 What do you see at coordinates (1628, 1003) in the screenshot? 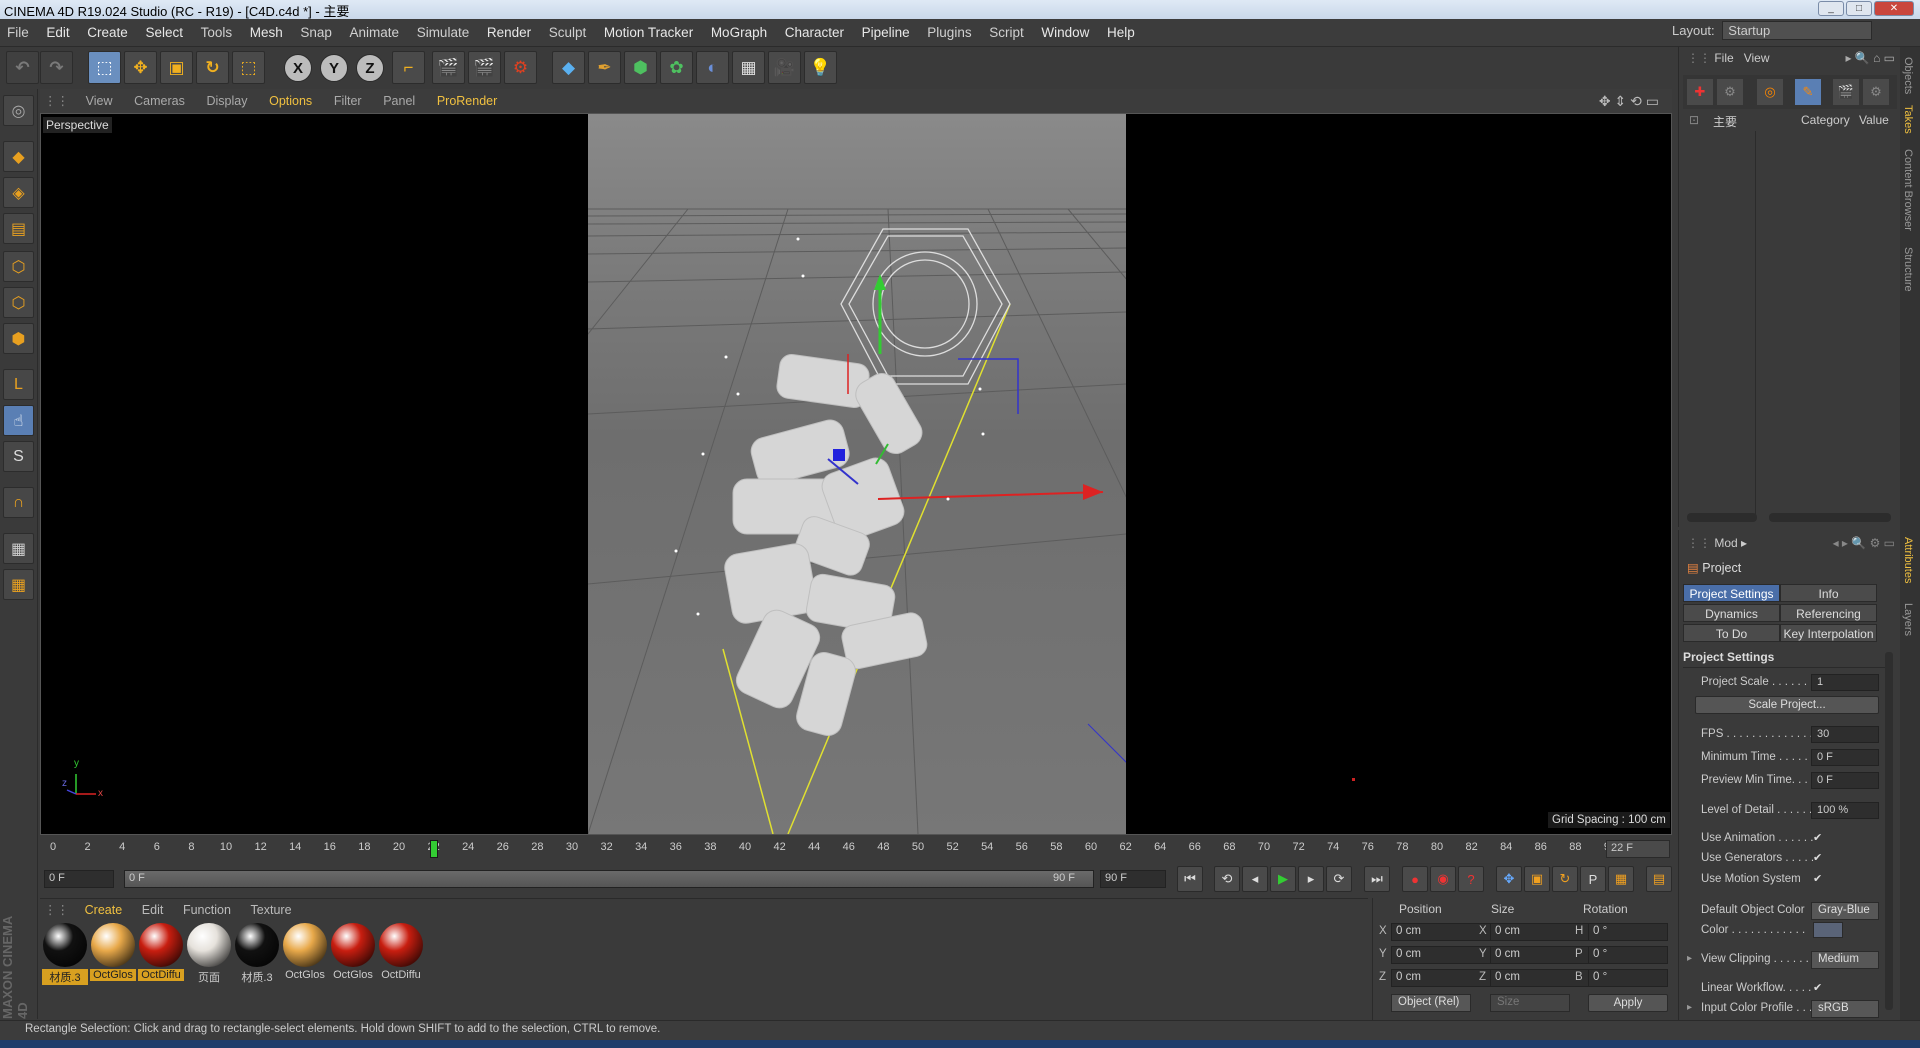
I see `coord-apply-button: Apply` at bounding box center [1628, 1003].